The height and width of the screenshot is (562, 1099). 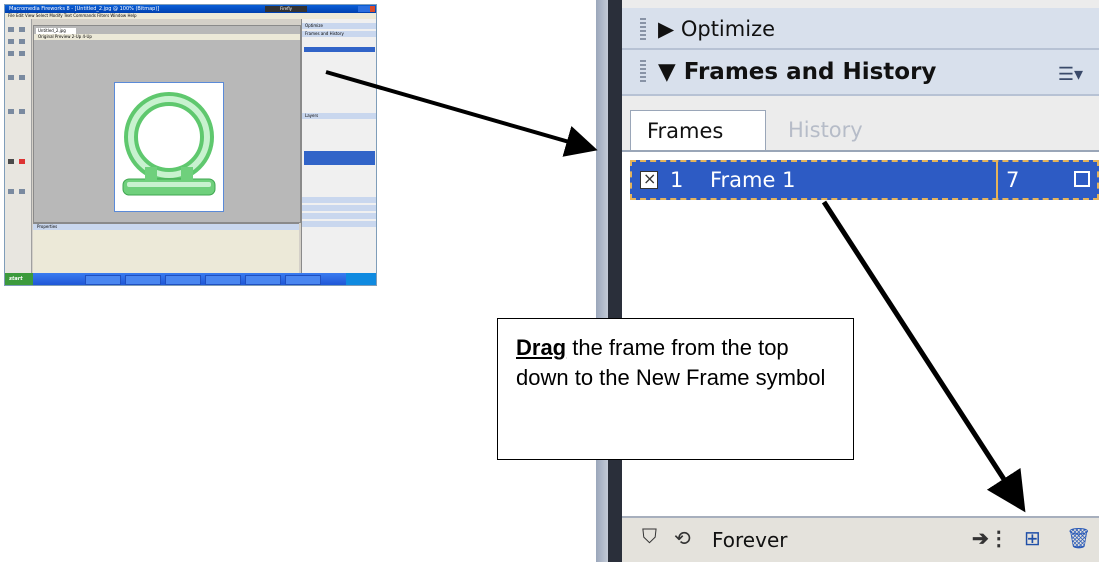 What do you see at coordinates (649, 537) in the screenshot?
I see `onion-skin-icon: ⛉` at bounding box center [649, 537].